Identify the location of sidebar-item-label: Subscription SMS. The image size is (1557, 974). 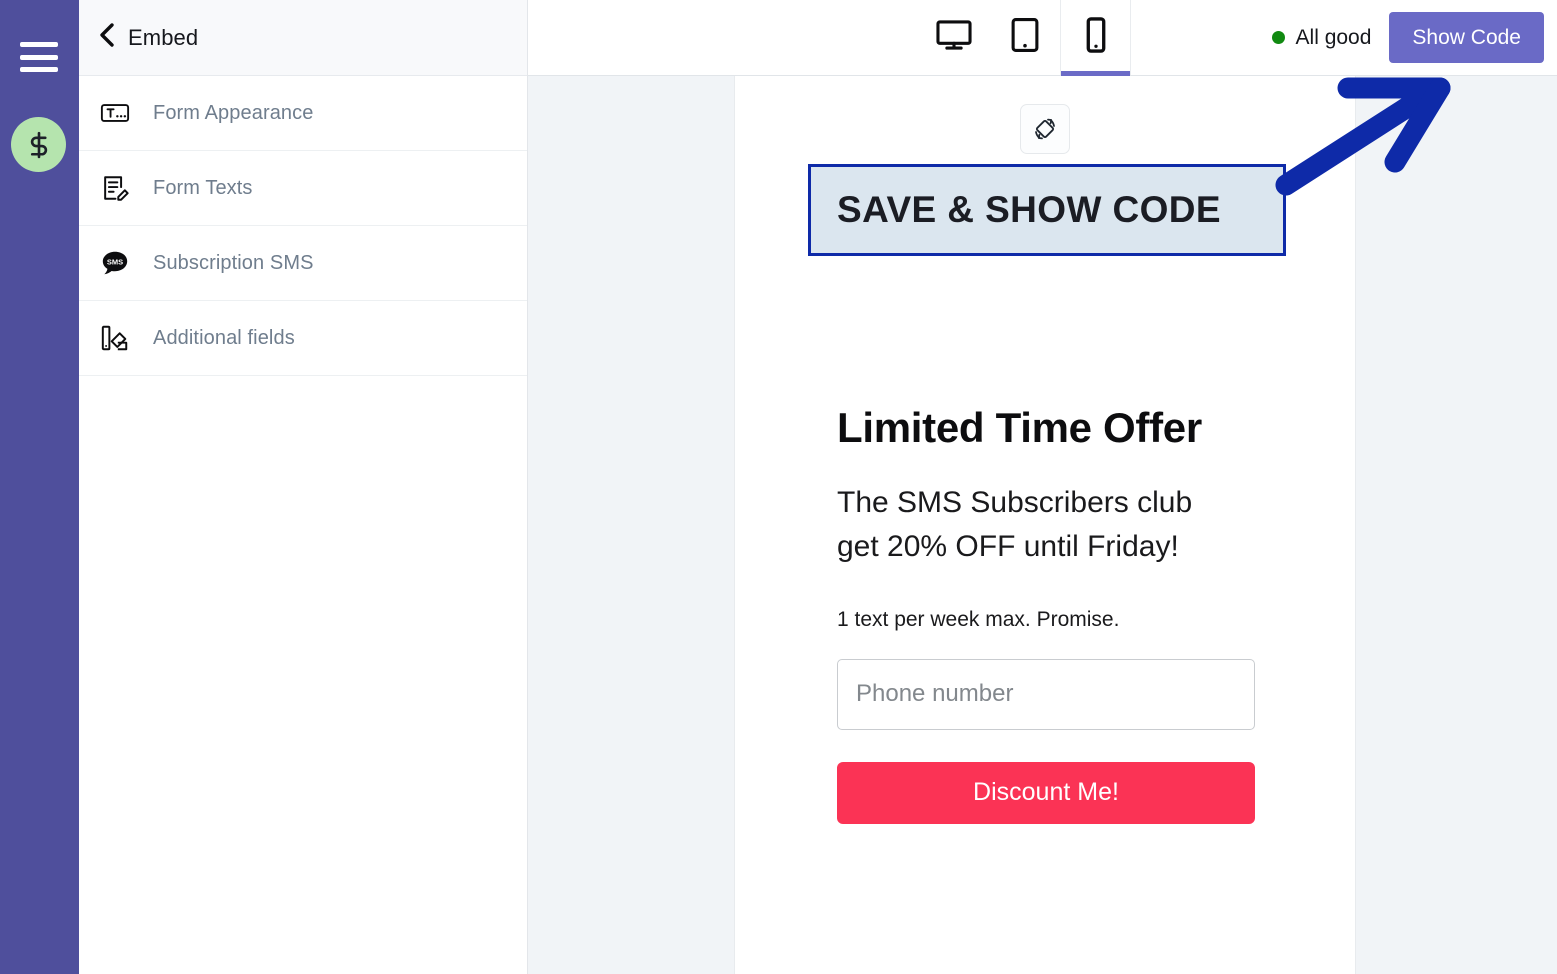
(233, 262).